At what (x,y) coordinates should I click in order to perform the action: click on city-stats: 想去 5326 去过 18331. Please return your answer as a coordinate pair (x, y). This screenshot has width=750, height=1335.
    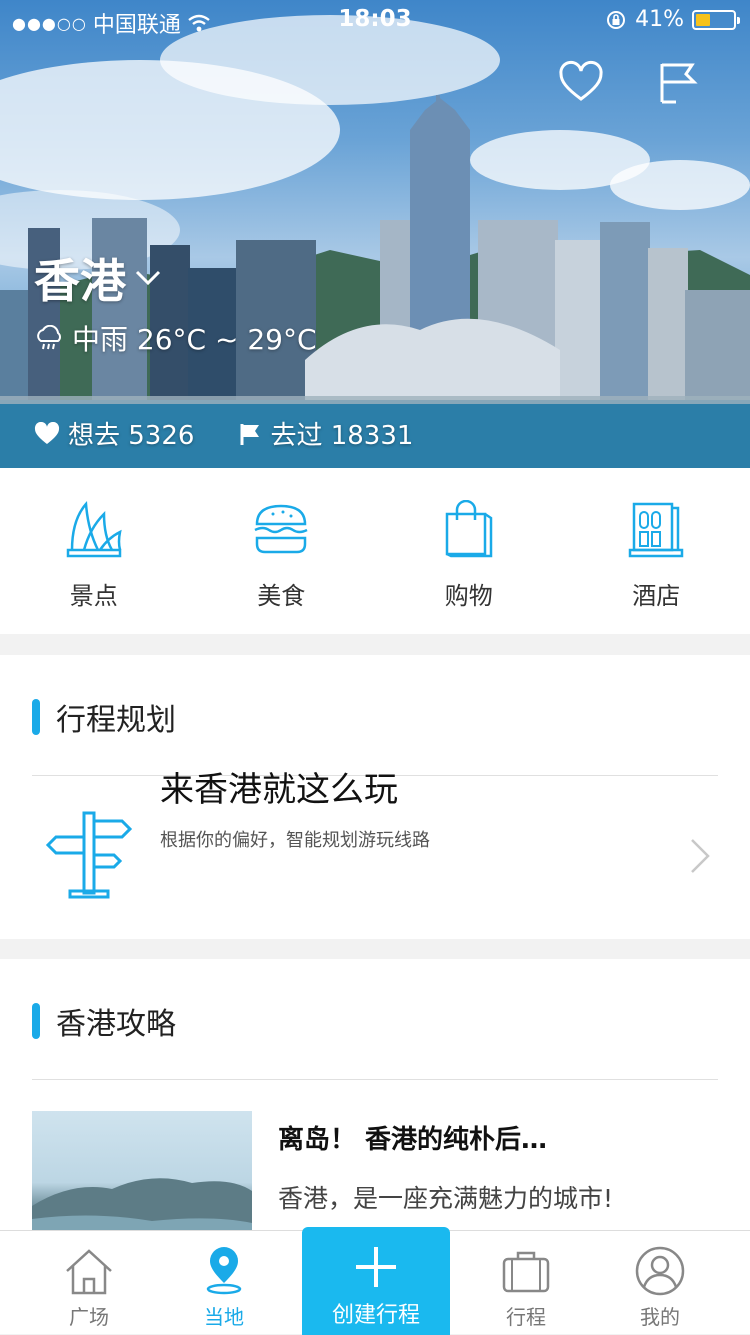
    Looking at the image, I should click on (223, 433).